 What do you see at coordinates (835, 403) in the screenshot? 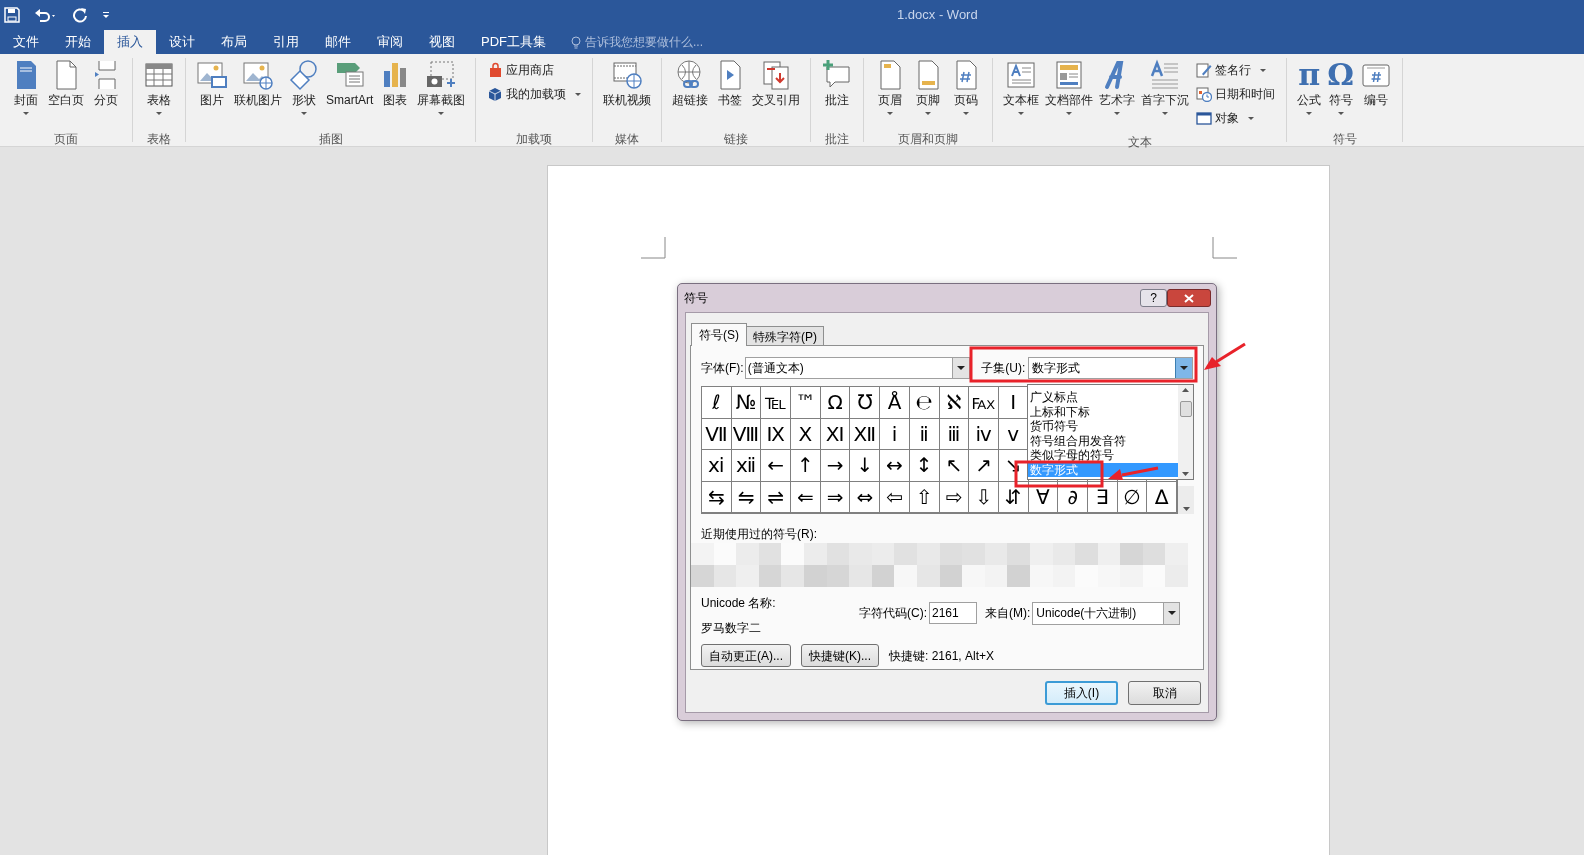
I see `symbol-cell: Ω` at bounding box center [835, 403].